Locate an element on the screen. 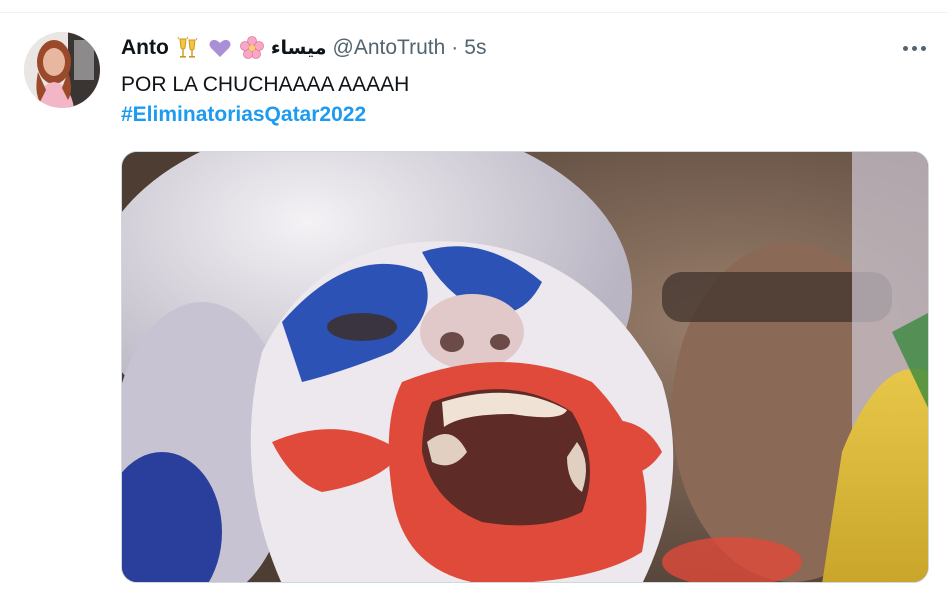  divider is located at coordinates (474, 12).